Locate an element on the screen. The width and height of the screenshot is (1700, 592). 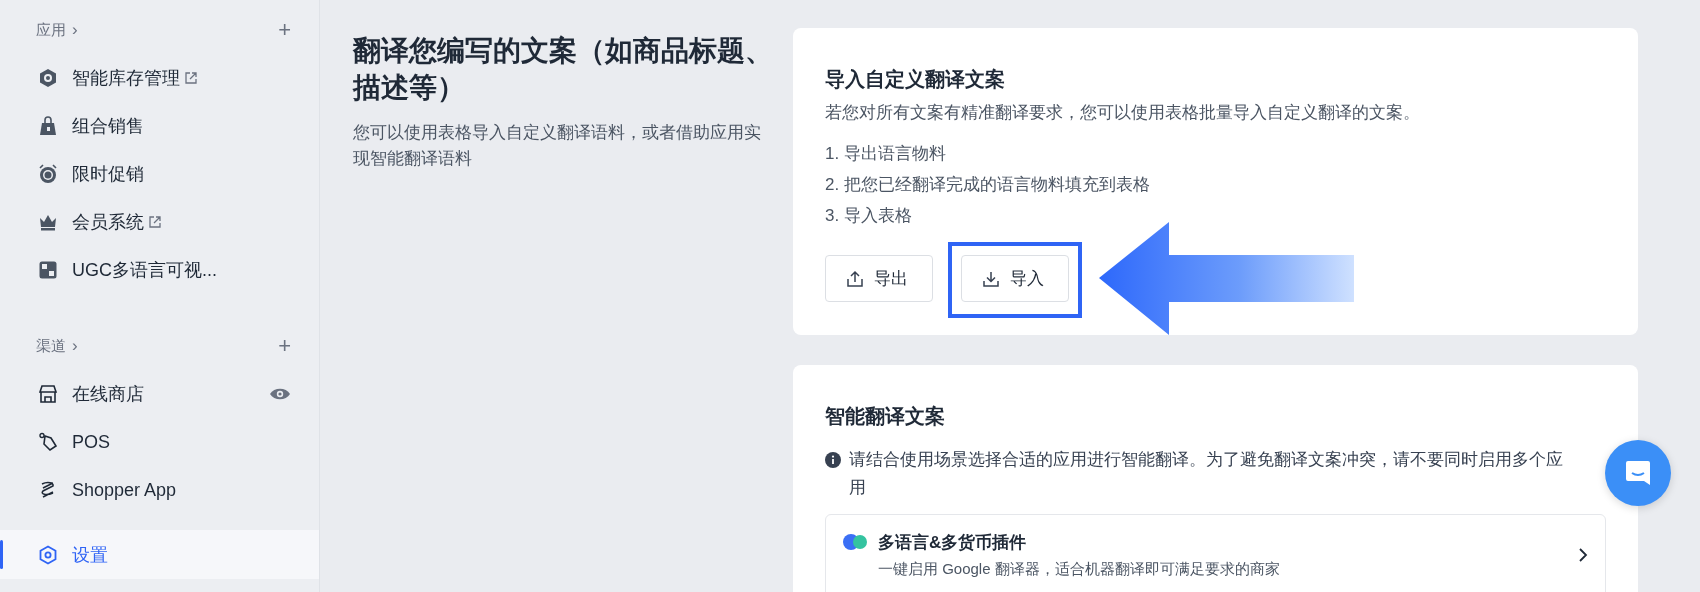
download-icon is located at coordinates (991, 278).